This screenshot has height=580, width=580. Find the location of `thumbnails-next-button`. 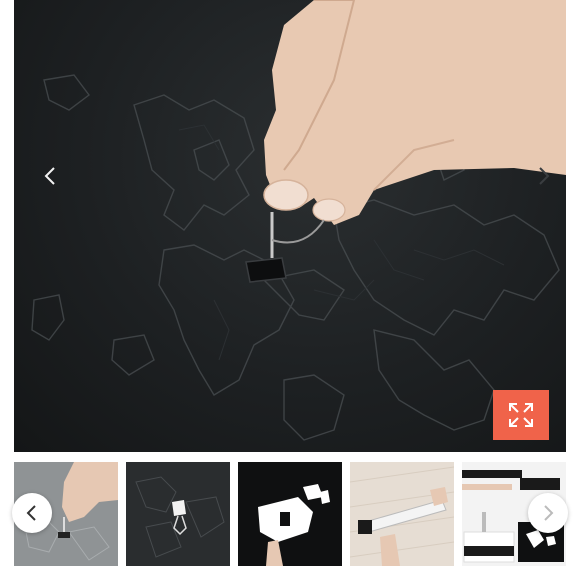

thumbnails-next-button is located at coordinates (548, 513).